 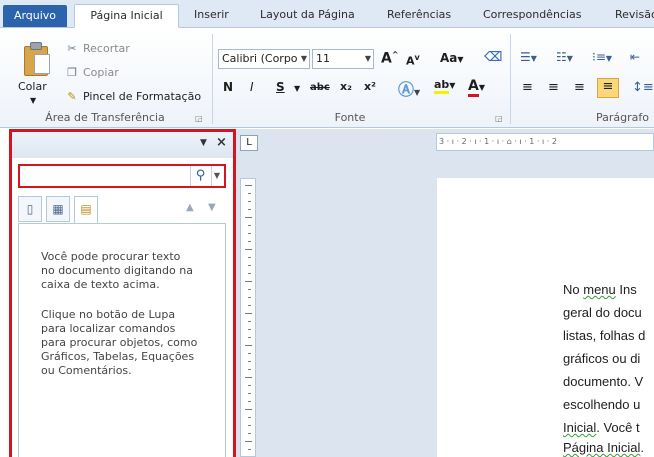 What do you see at coordinates (476, 87) in the screenshot?
I see `font-color-button: A▼` at bounding box center [476, 87].